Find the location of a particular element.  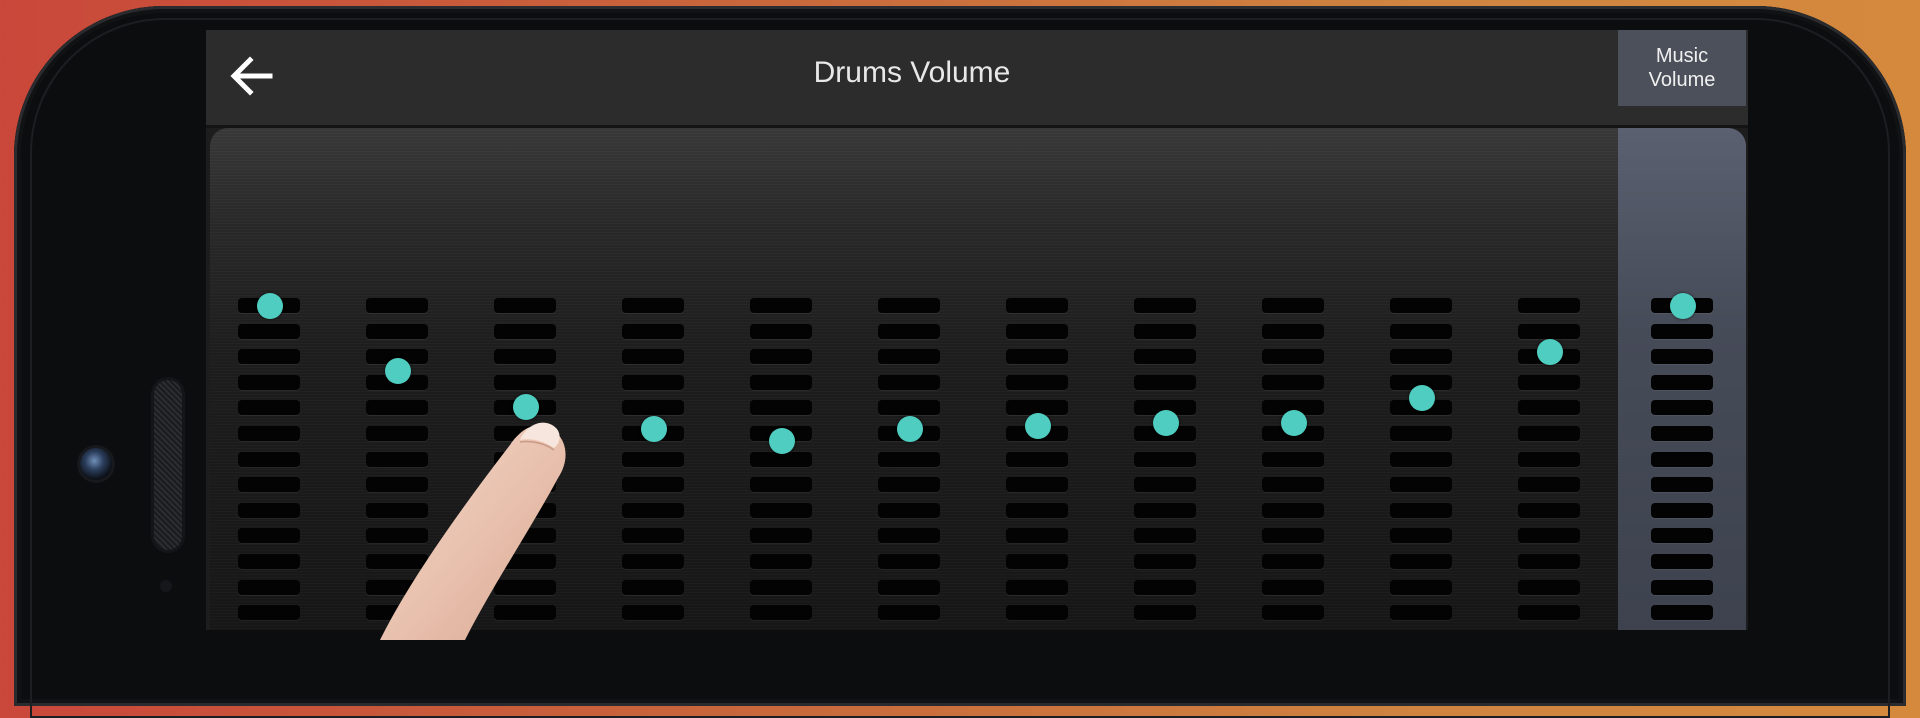

page-title: Drums Volume is located at coordinates (912, 72).